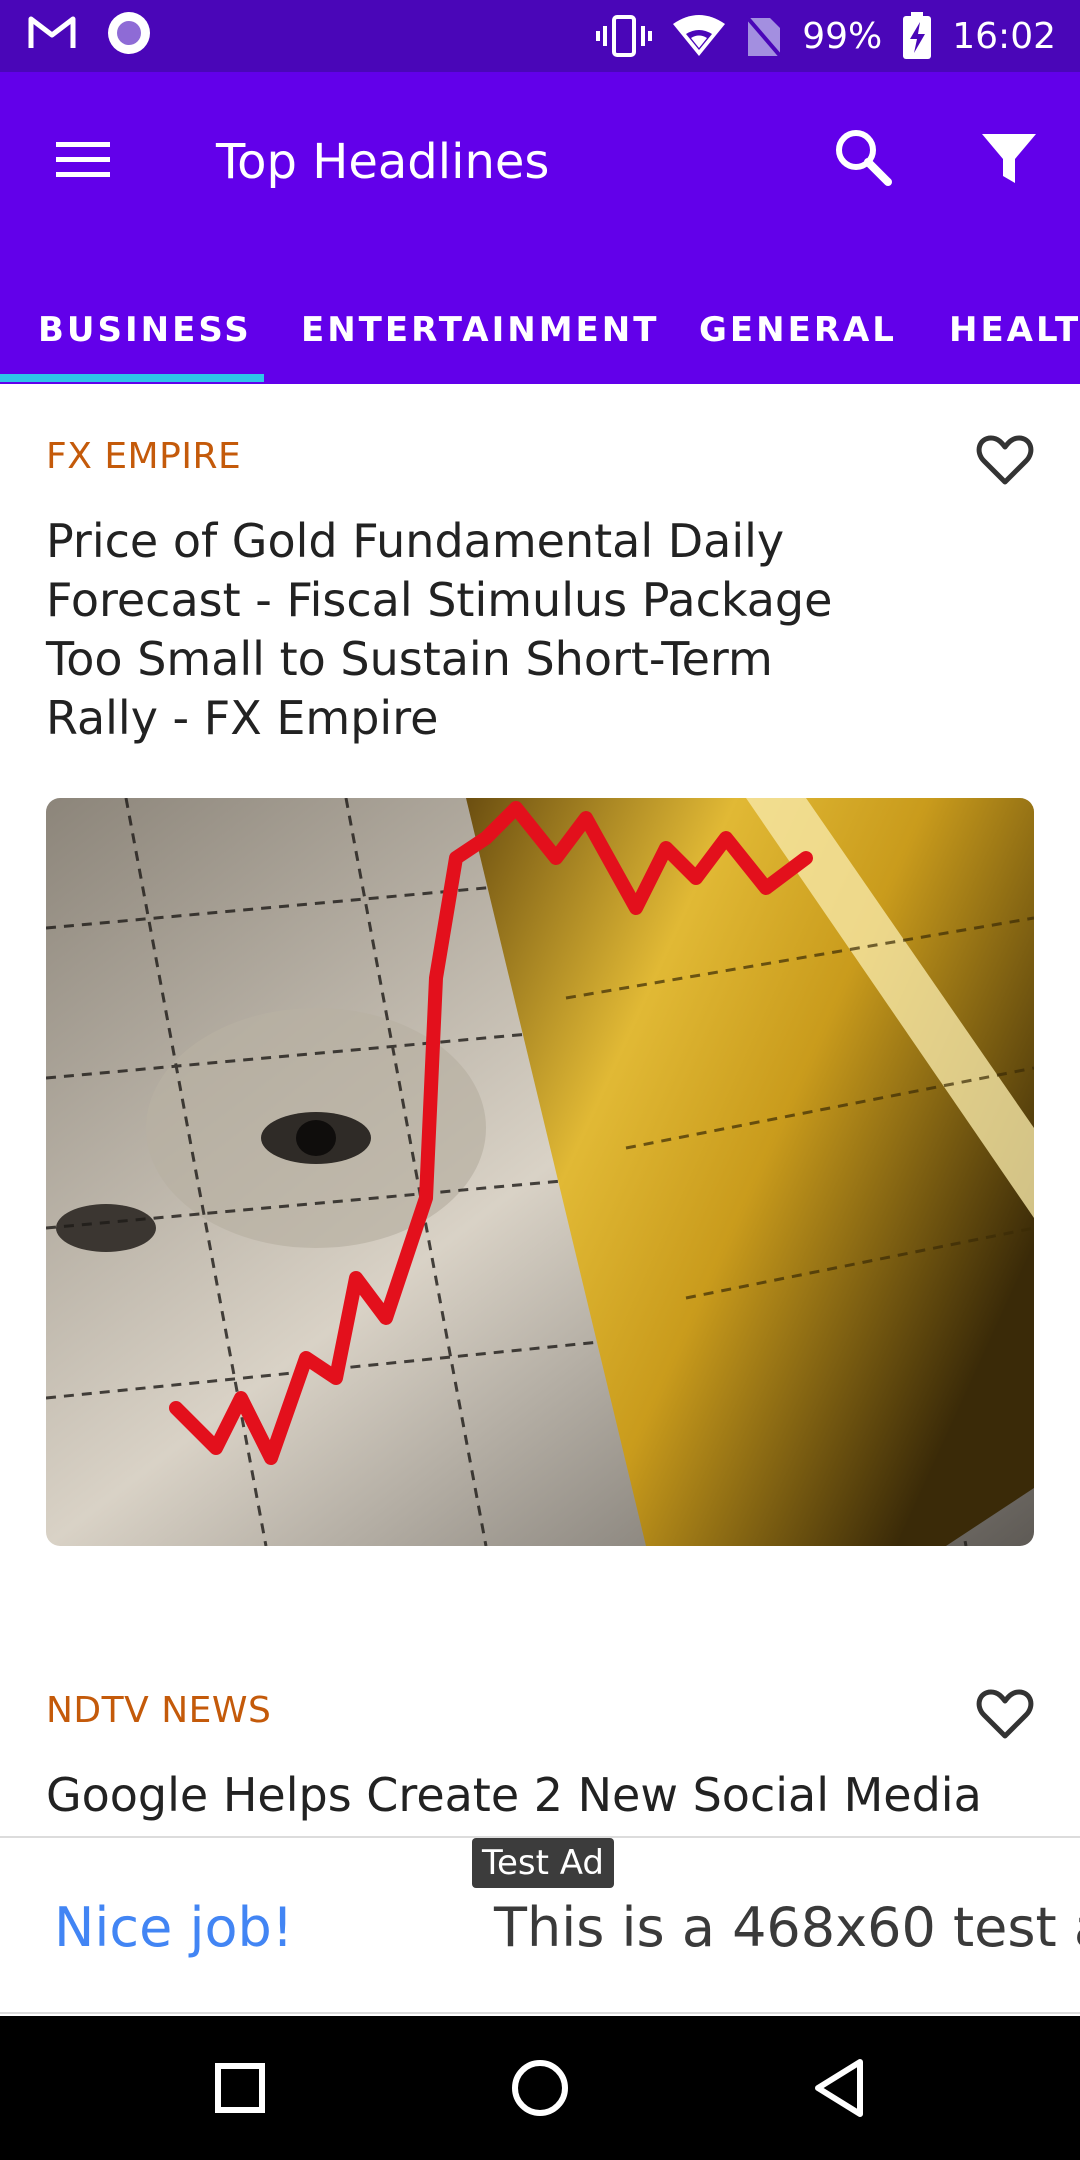  What do you see at coordinates (543, 1863) in the screenshot?
I see `test-ad-badge: Test Ad` at bounding box center [543, 1863].